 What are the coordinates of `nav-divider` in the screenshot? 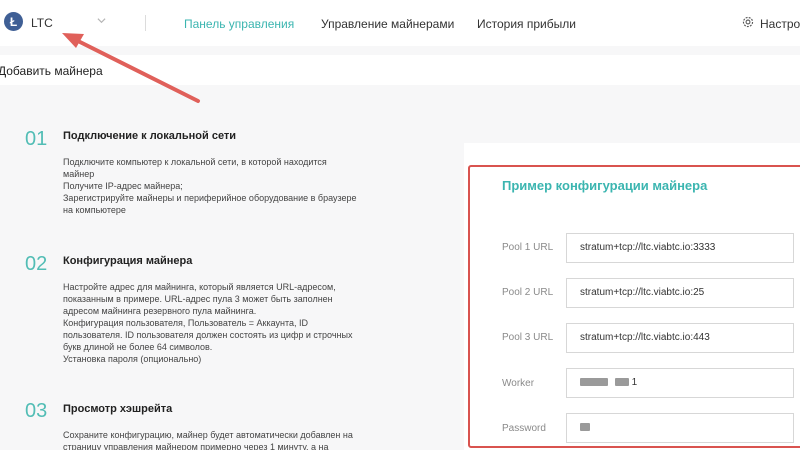 It's located at (145, 23).